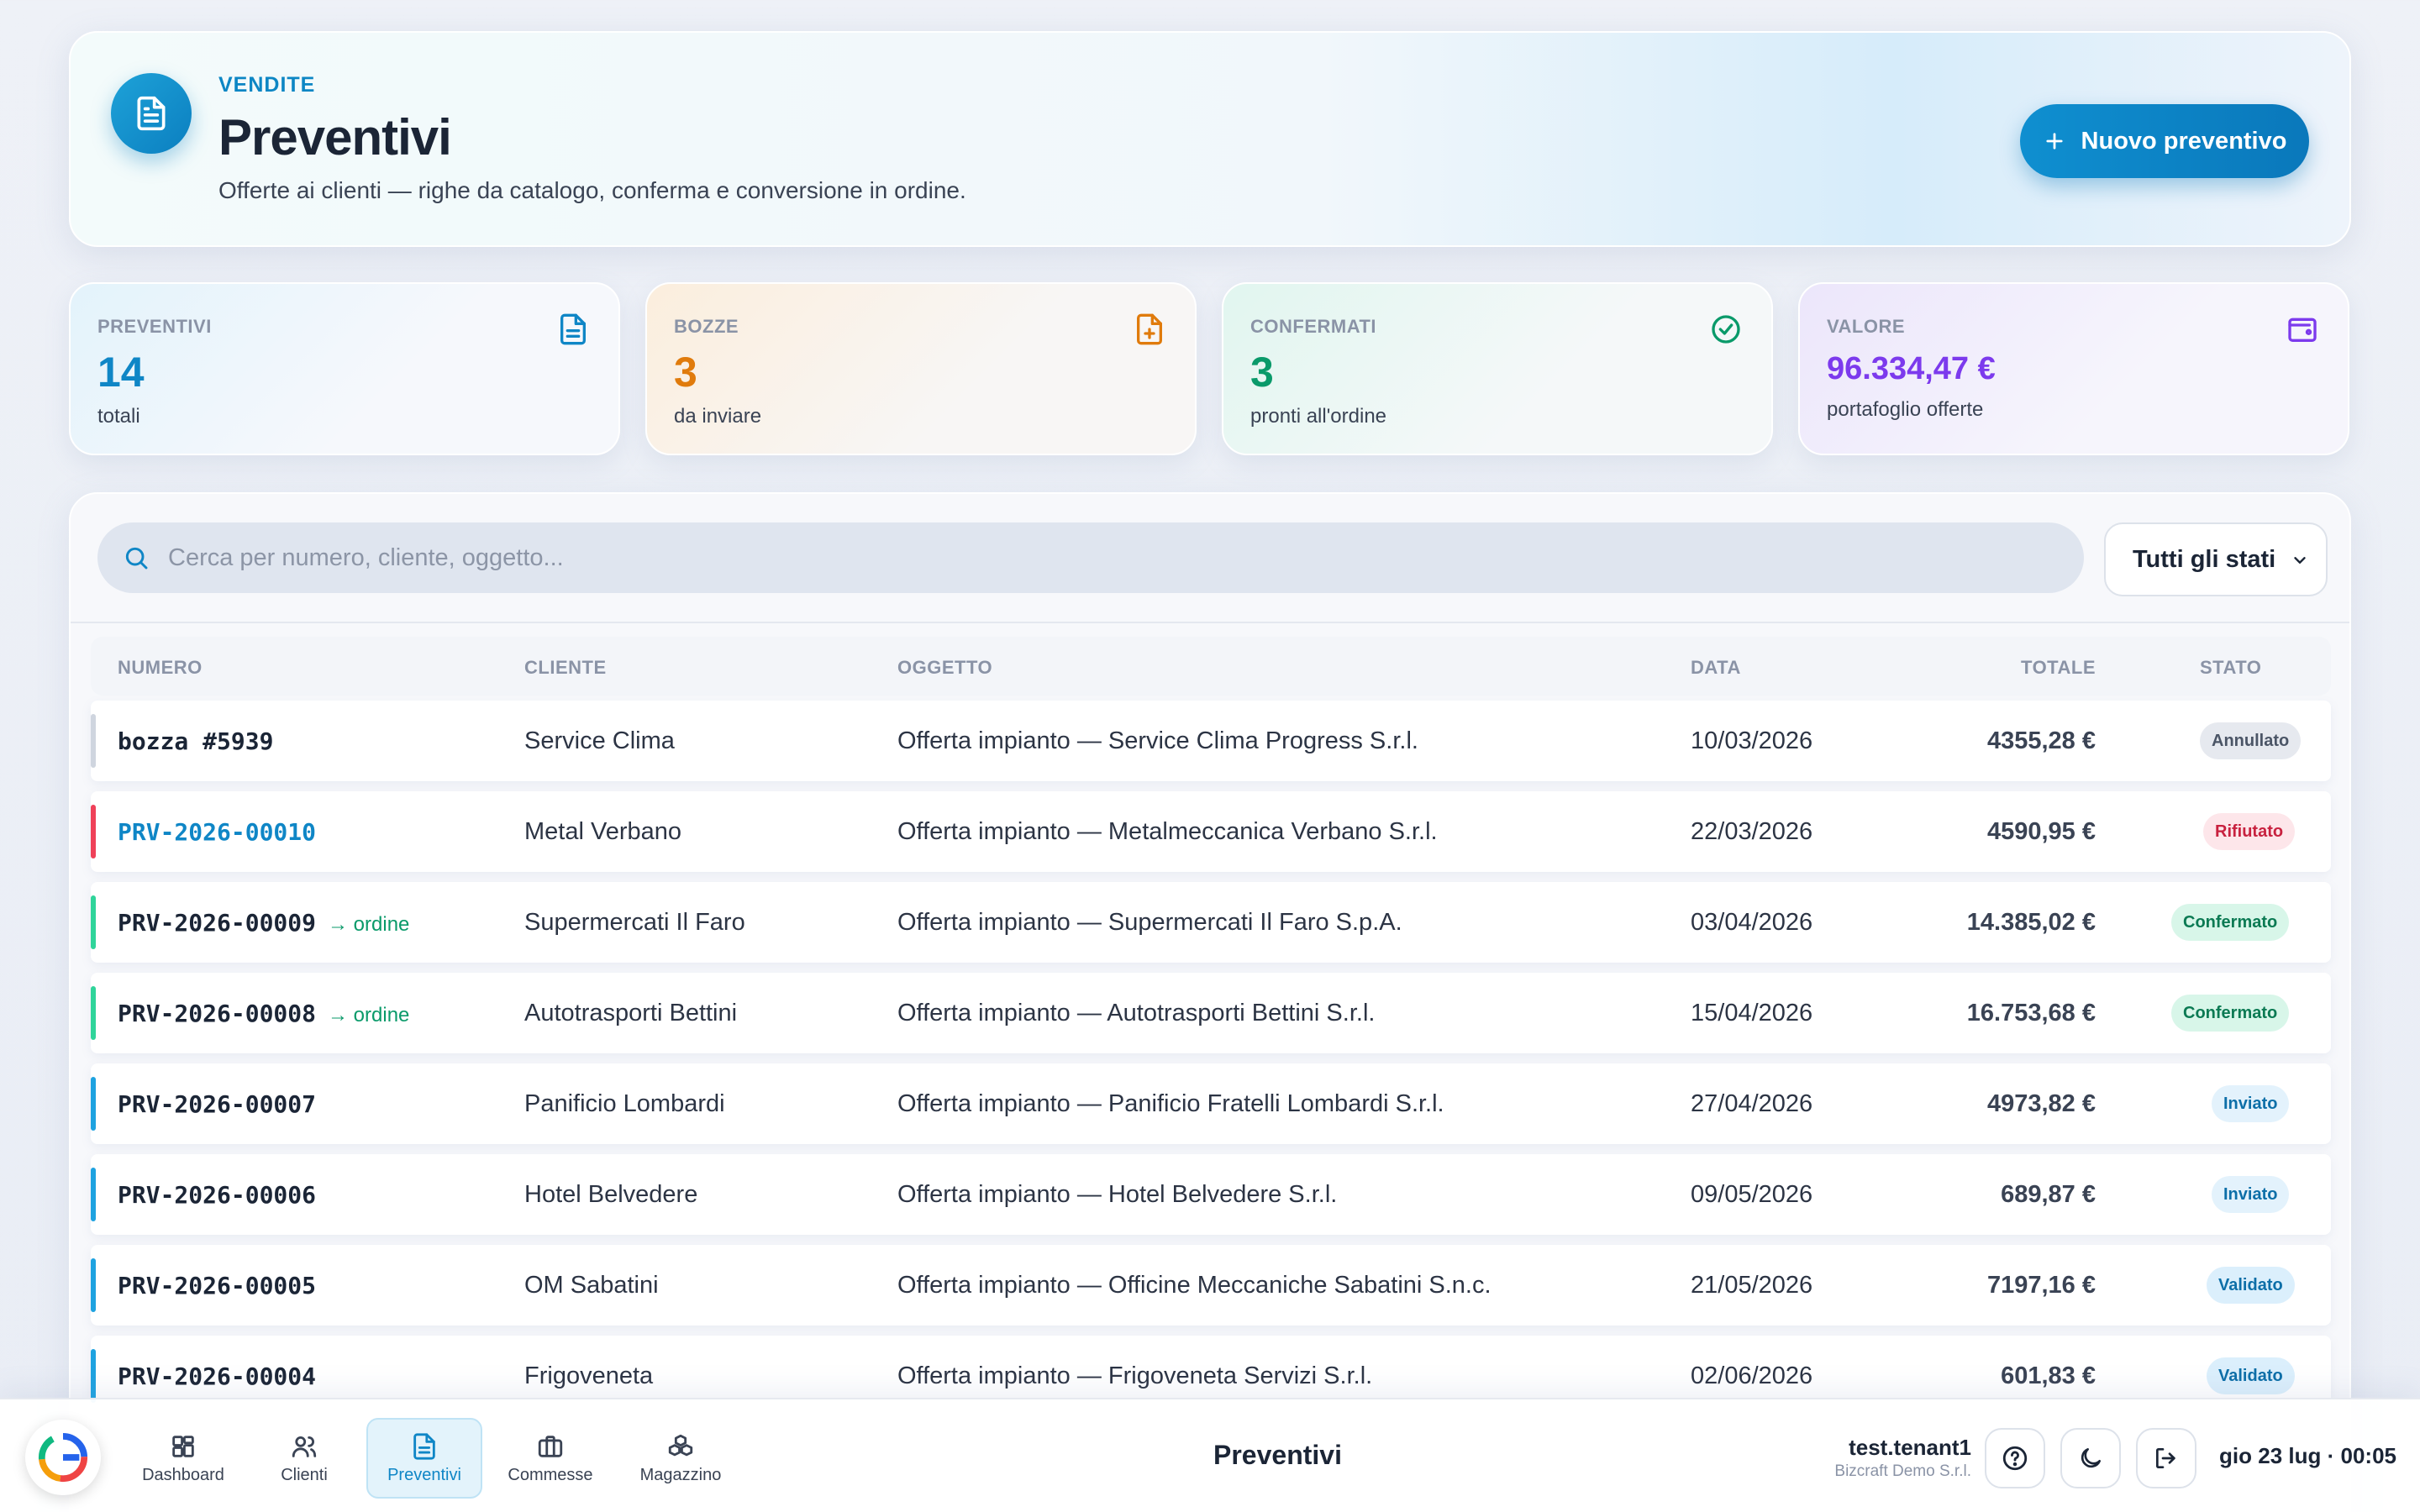  What do you see at coordinates (1149, 331) in the screenshot?
I see `file-plus-icon` at bounding box center [1149, 331].